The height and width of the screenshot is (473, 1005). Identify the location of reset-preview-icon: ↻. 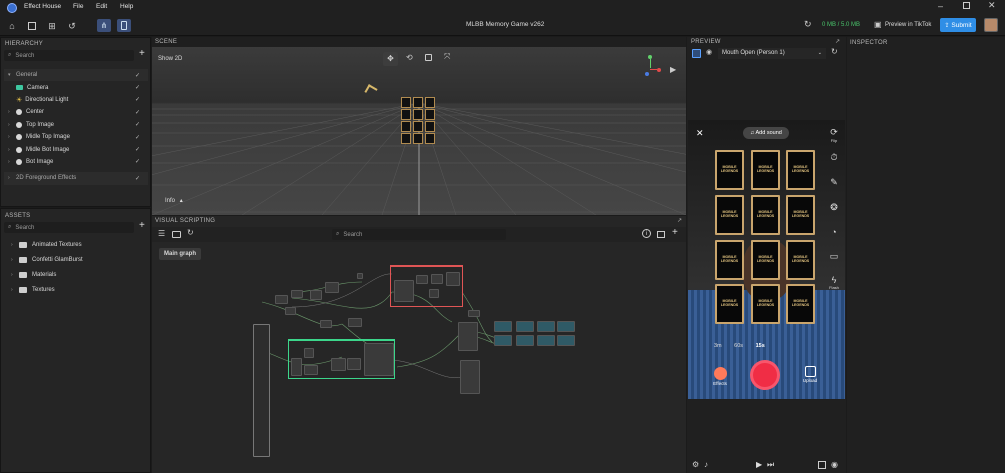
(834, 51).